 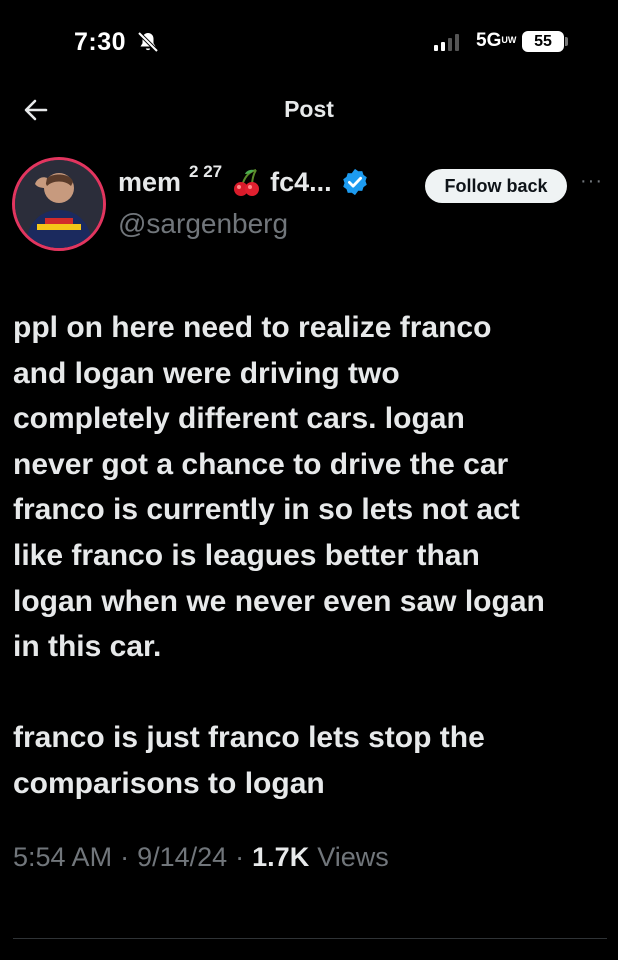 What do you see at coordinates (252, 327) in the screenshot?
I see `post-line: ppl on here need to realize franco` at bounding box center [252, 327].